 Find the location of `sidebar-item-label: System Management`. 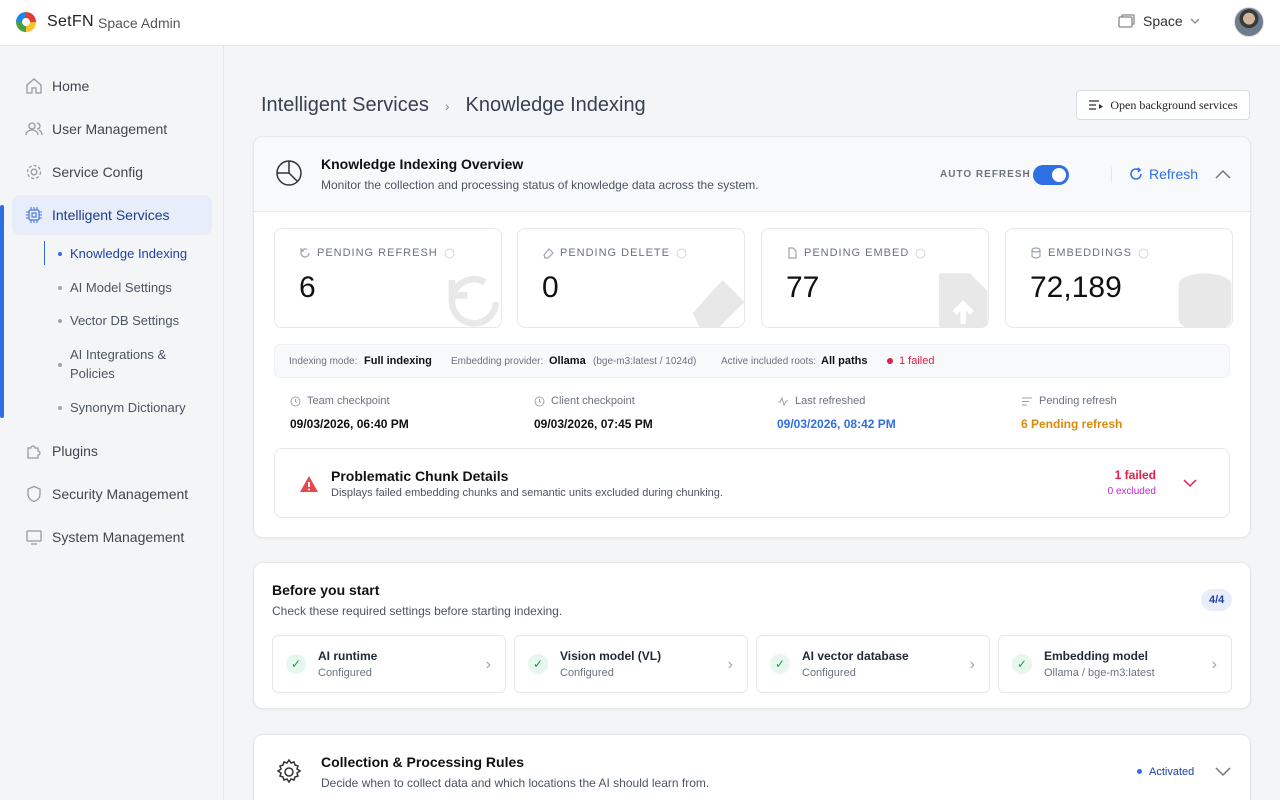

sidebar-item-label: System Management is located at coordinates (118, 537).